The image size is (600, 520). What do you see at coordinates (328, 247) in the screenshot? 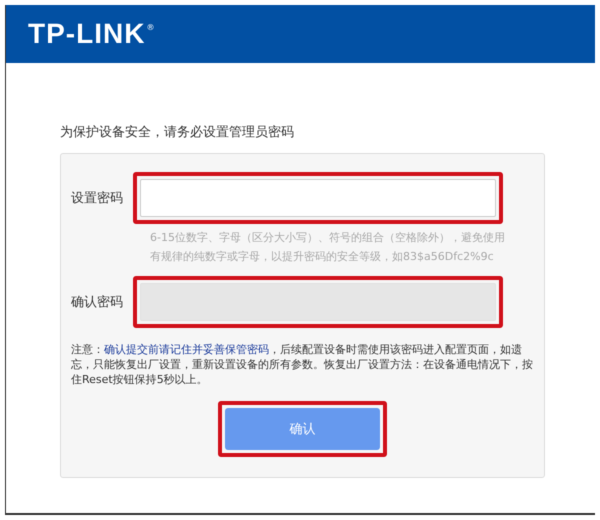
I see `password-hint: 6-15位数字、字母（区分大小写）、符号的组合（空格除外），避免使用有规律的纯数字或字母，以提升密码的安全等级，如83$a56Dfc2%9c` at bounding box center [328, 247].